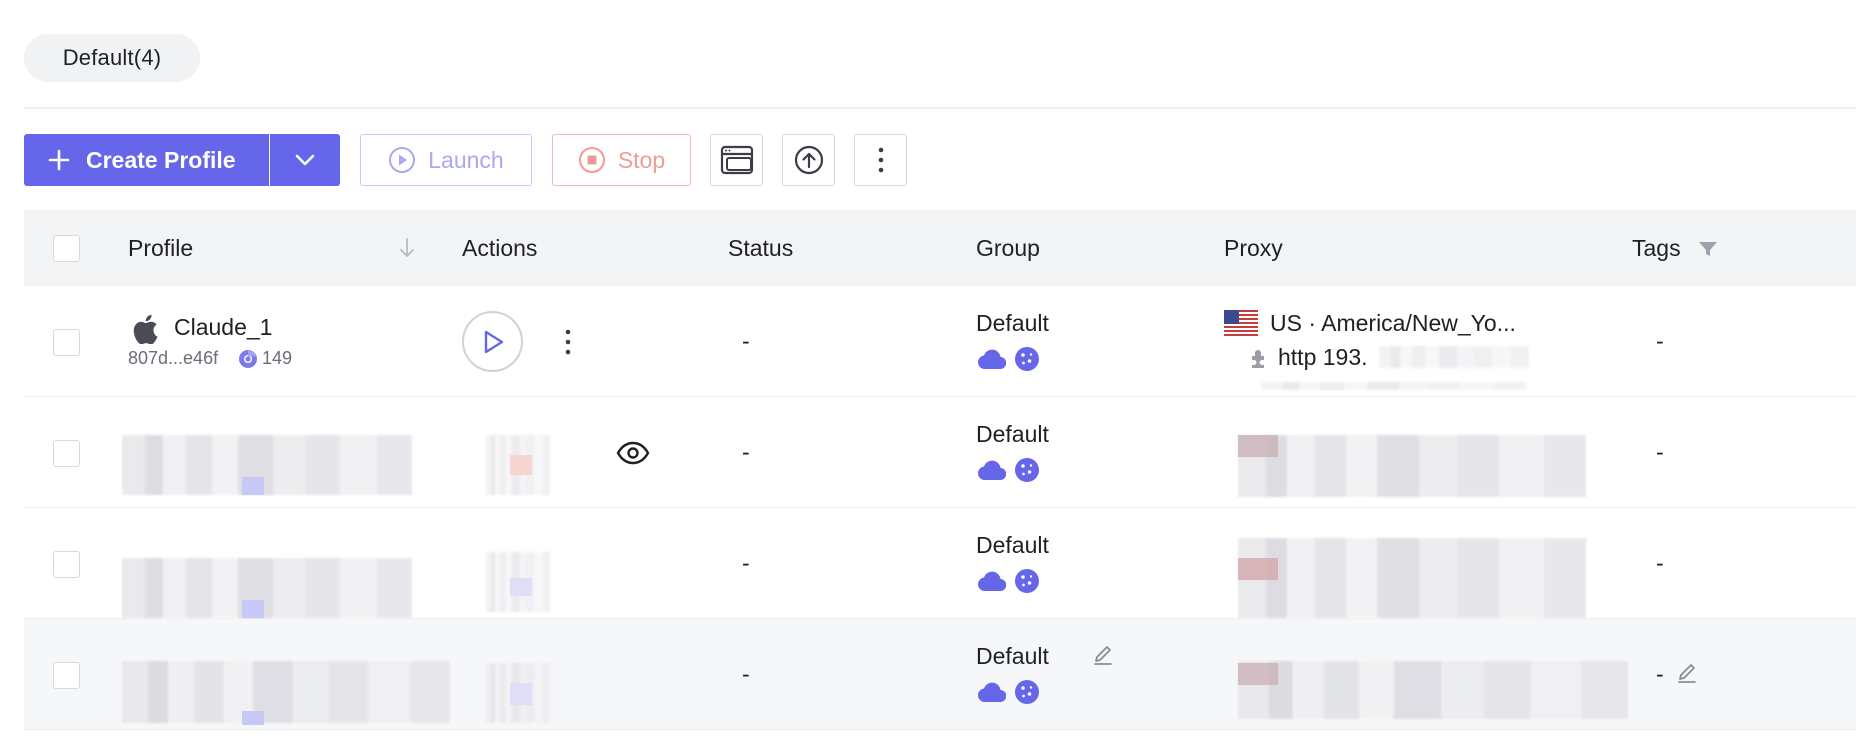 The image size is (1856, 751). I want to click on browser-version: 149, so click(277, 358).